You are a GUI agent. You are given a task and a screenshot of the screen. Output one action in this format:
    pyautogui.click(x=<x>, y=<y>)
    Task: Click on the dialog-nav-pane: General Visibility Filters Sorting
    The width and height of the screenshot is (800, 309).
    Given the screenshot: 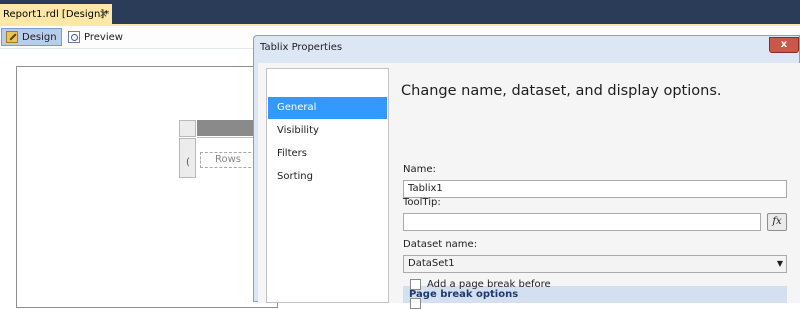 What is the action you would take?
    pyautogui.click(x=327, y=185)
    